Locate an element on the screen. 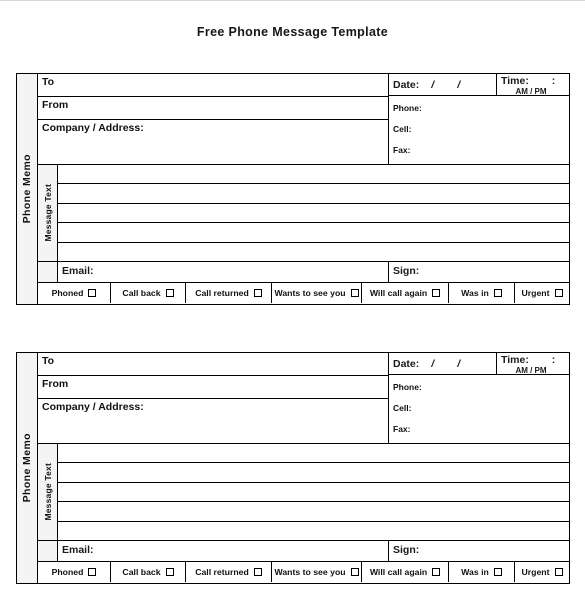  checkbox-label: Wants to see you is located at coordinates (310, 293).